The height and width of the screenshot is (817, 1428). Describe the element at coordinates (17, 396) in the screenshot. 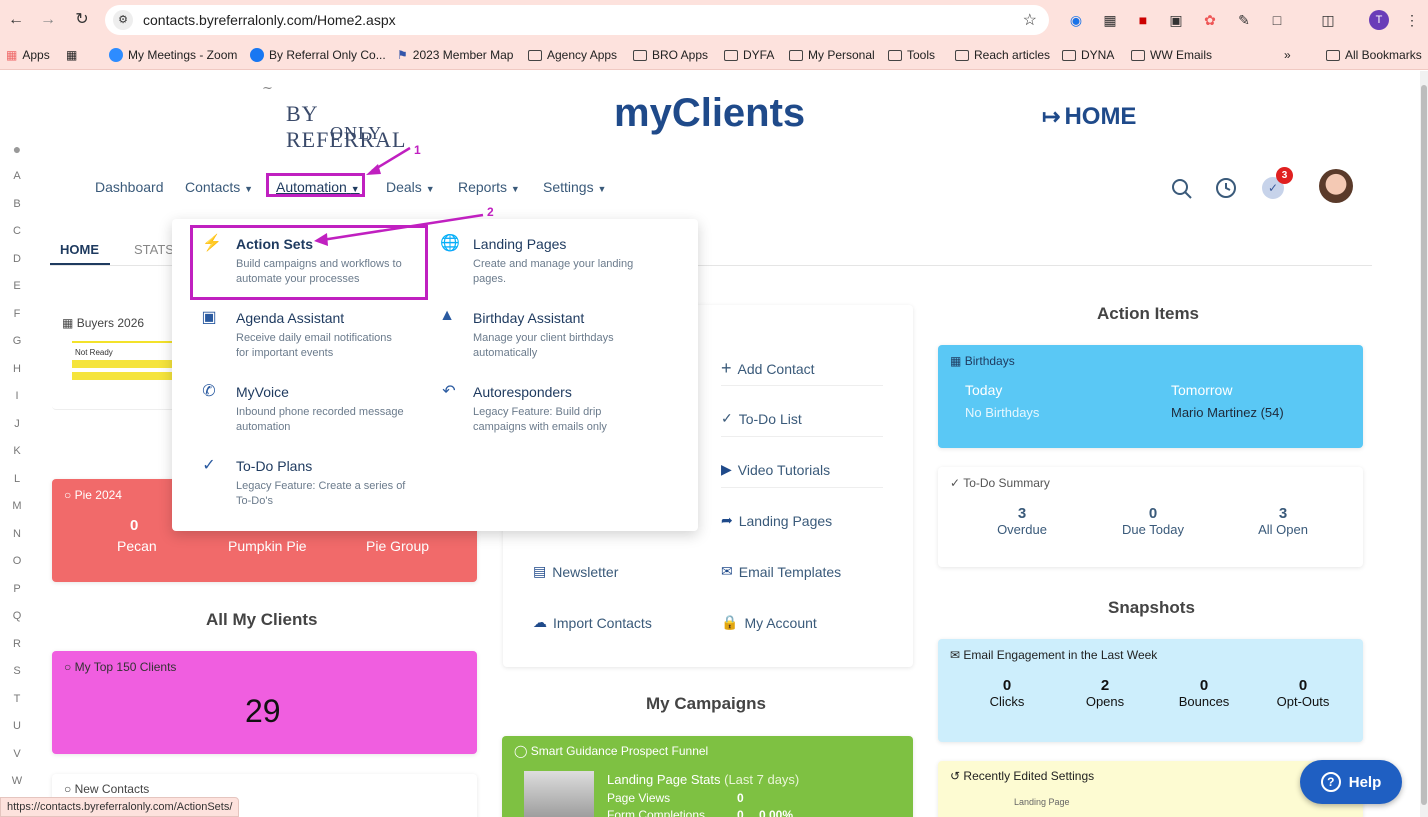

I see `alphabet-letter: I` at that location.